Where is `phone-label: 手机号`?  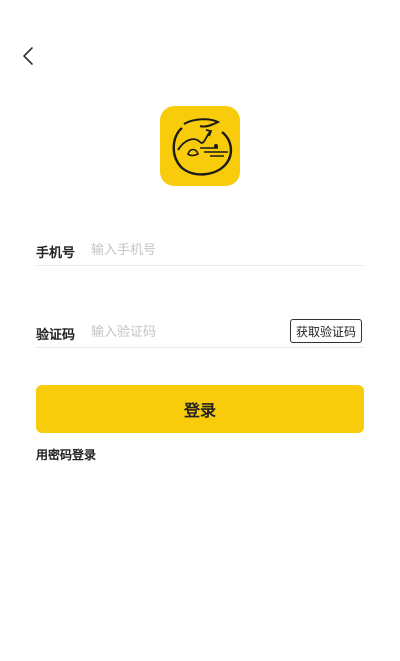 phone-label: 手机号 is located at coordinates (56, 253).